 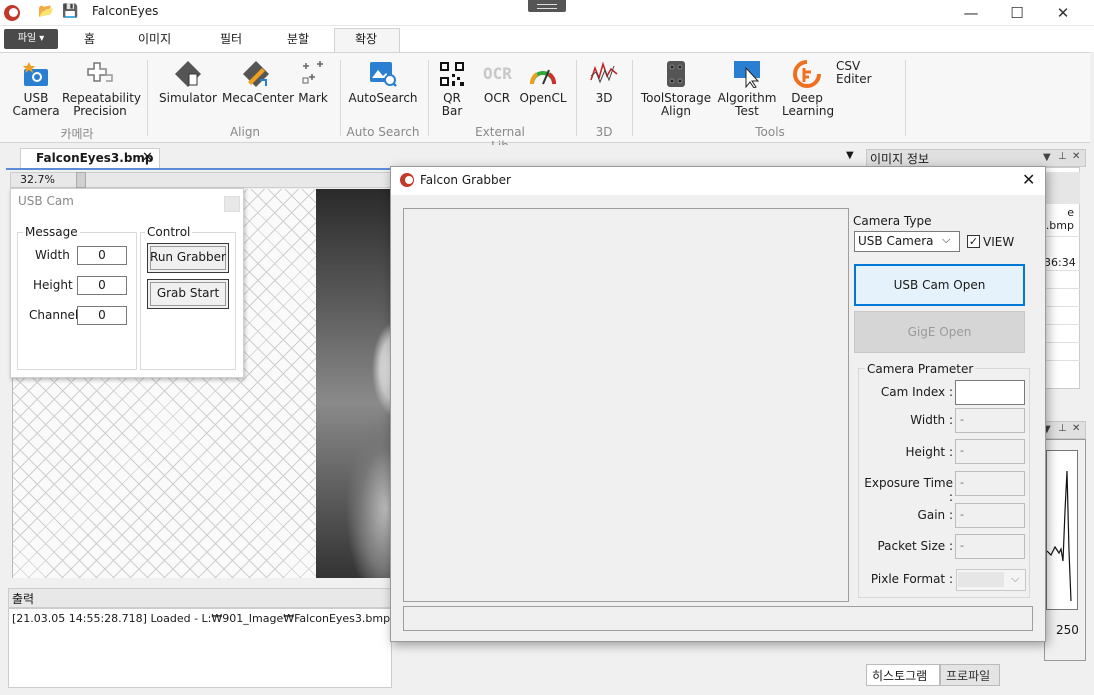 I want to click on image-info-time-cell: 36:34, so click(x=1060, y=262).